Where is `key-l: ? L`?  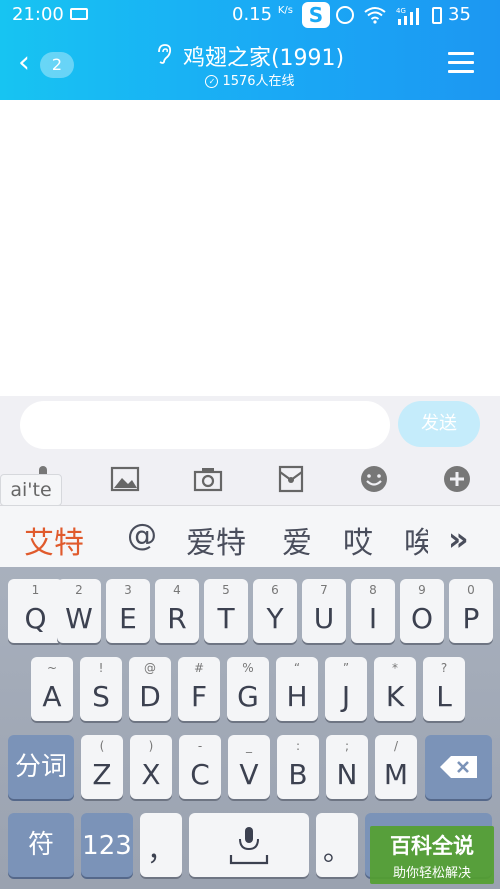 key-l: ? L is located at coordinates (444, 689).